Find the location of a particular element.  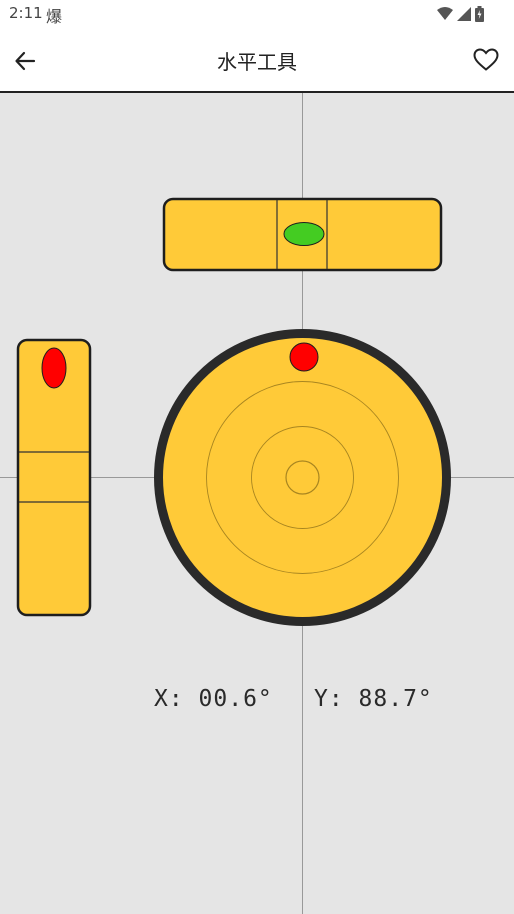

status-icons is located at coordinates (460, 14).